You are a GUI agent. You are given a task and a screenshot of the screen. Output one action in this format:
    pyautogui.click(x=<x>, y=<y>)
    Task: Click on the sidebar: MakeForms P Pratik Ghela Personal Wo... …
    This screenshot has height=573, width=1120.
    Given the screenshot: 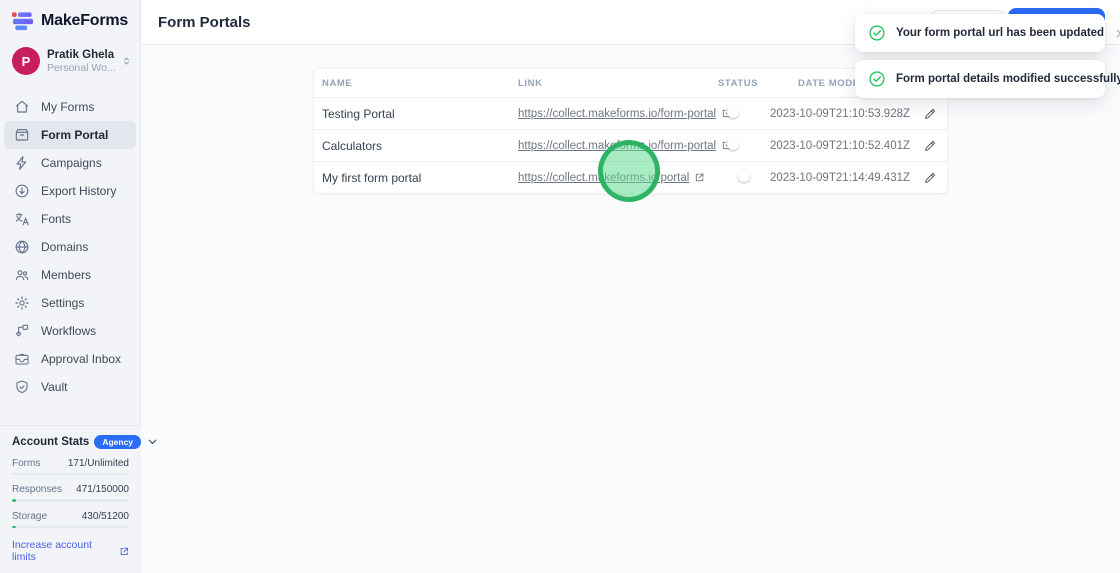 What is the action you would take?
    pyautogui.click(x=78, y=286)
    